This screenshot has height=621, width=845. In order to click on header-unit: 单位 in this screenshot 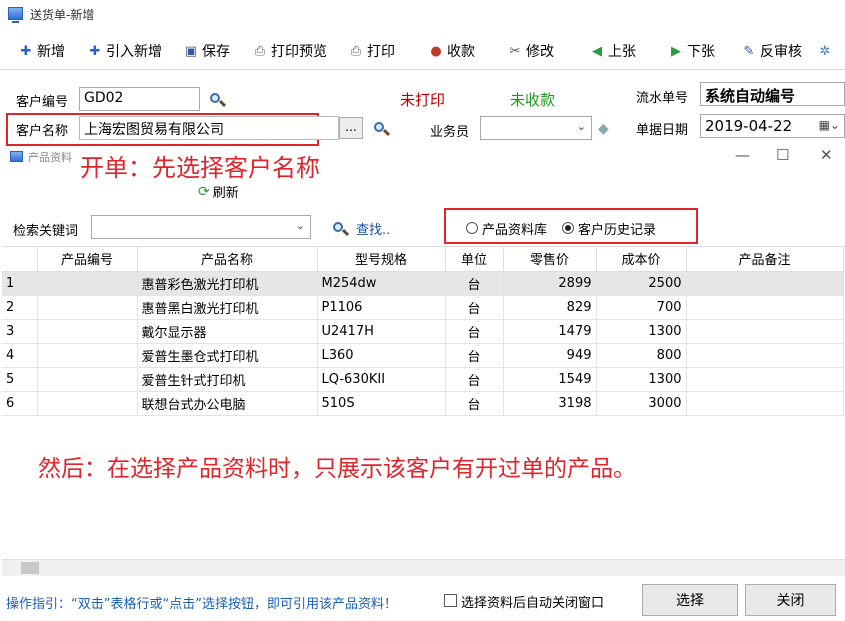, I will do `click(474, 259)`.